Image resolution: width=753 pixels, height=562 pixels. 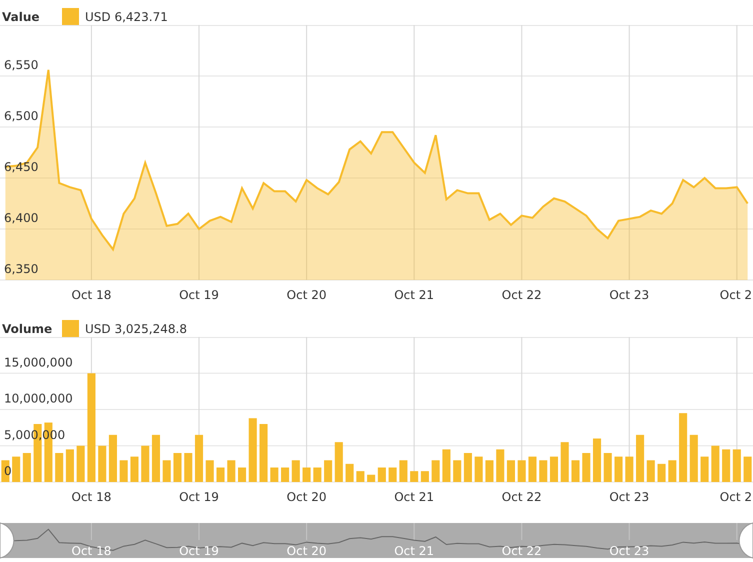 What do you see at coordinates (306, 551) in the screenshot?
I see `navigator-label: Oct 20` at bounding box center [306, 551].